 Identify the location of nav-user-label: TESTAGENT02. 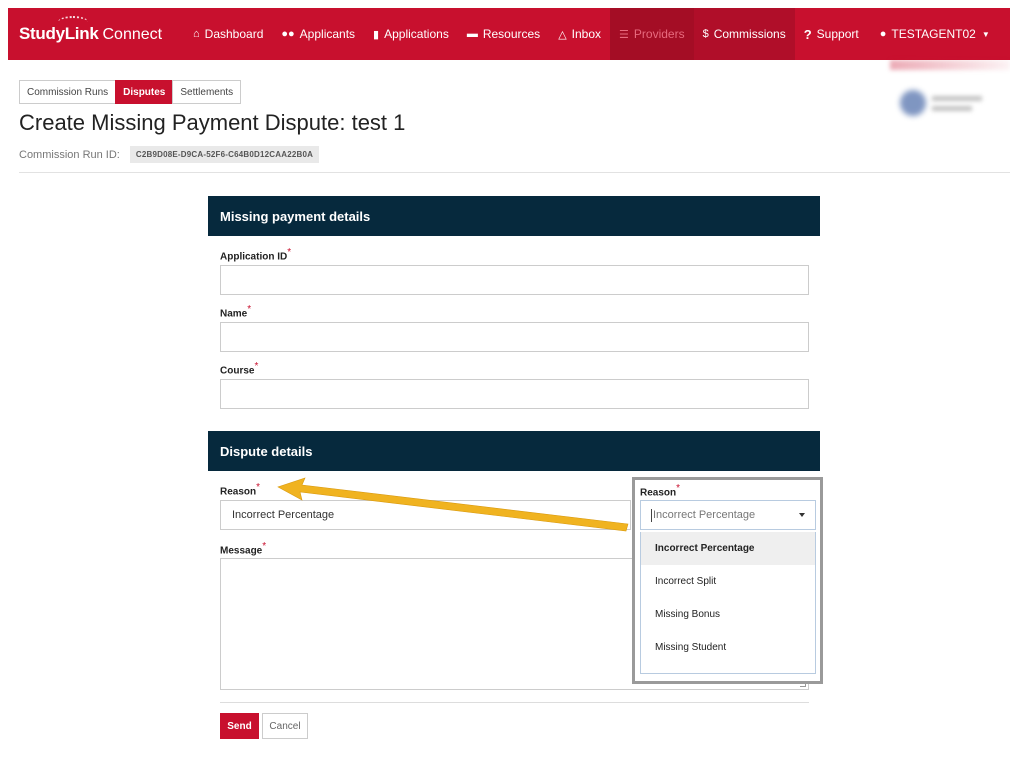
(933, 34).